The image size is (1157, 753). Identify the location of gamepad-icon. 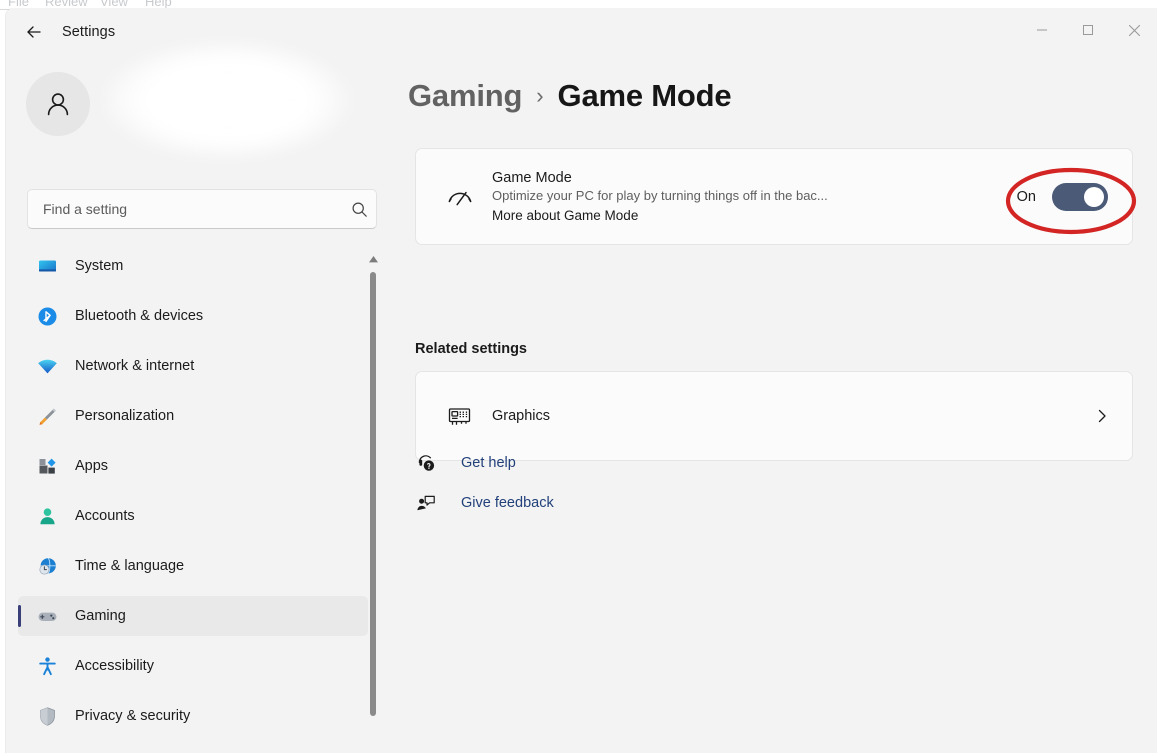
(47, 616).